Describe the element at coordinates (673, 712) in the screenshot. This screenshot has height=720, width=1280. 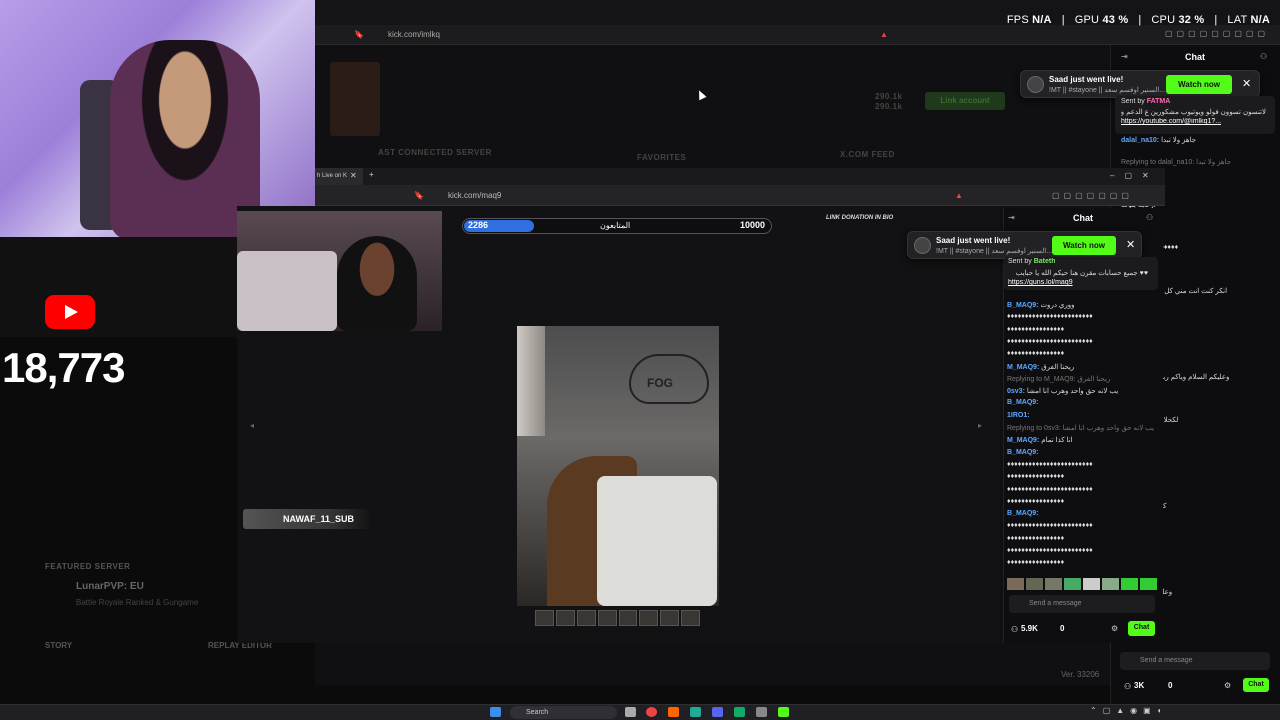
I see `brave-icon` at that location.